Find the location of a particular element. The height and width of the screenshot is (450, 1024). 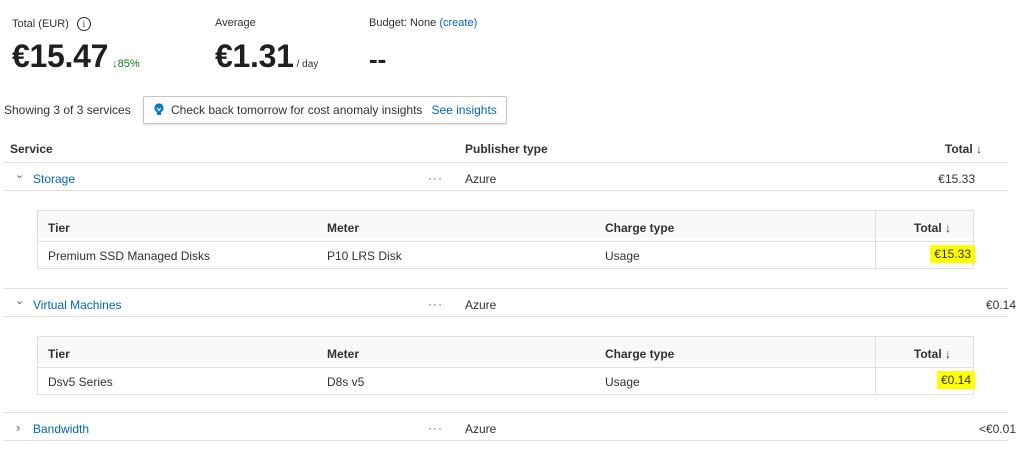

highlight-mark: €15.33 is located at coordinates (952, 254).